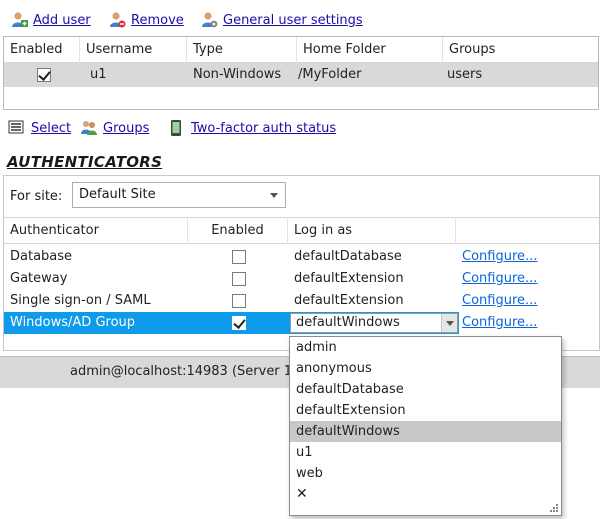 The image size is (600, 519). What do you see at coordinates (44, 75) in the screenshot?
I see `user-enabled-checkbox` at bounding box center [44, 75].